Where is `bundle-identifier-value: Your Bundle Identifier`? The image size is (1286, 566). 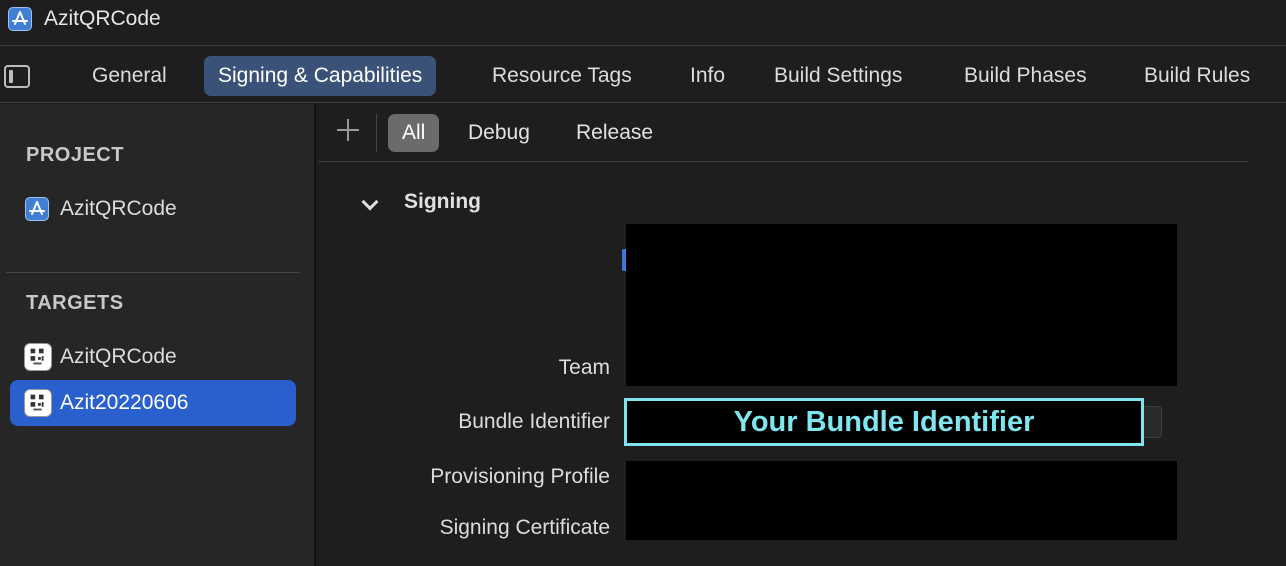 bundle-identifier-value: Your Bundle Identifier is located at coordinates (884, 422).